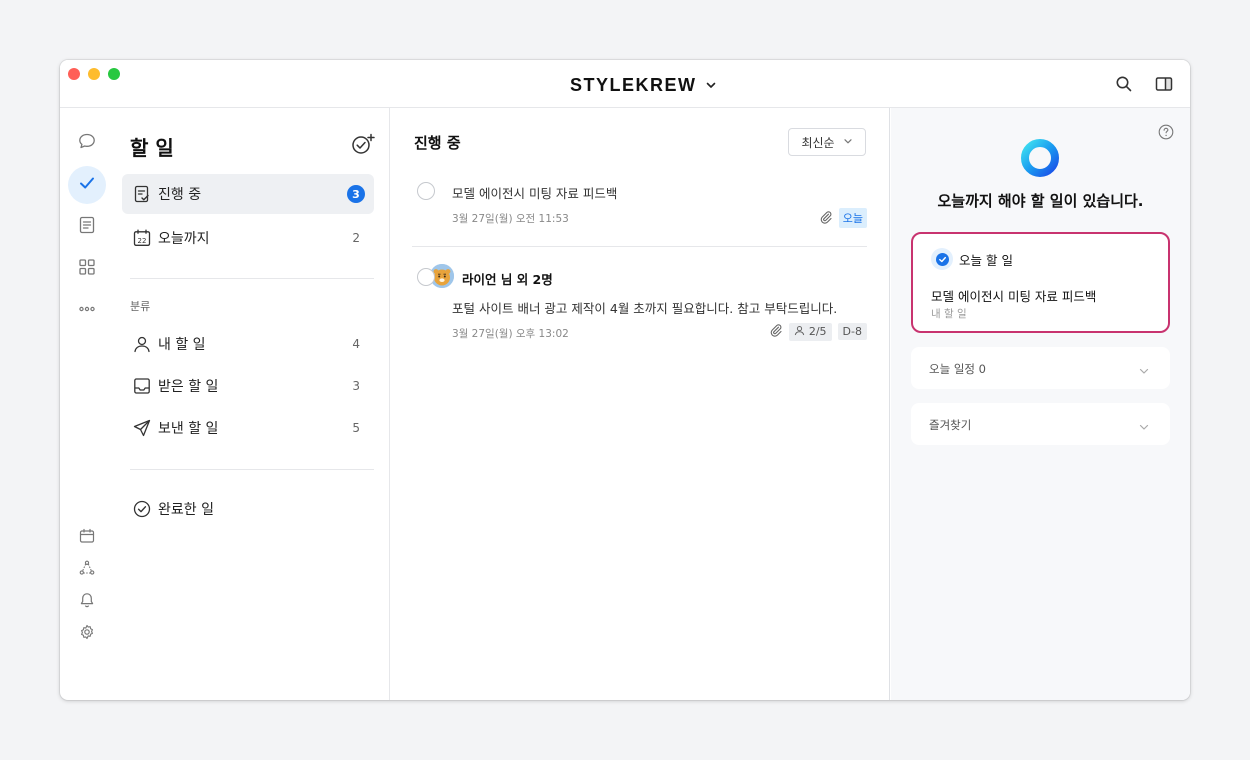 This screenshot has height=760, width=1250. I want to click on sort-dropdown: 최신순, so click(827, 142).